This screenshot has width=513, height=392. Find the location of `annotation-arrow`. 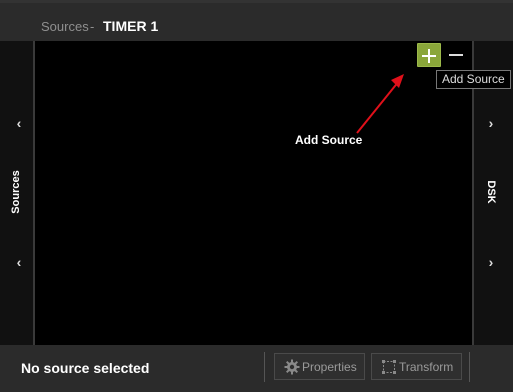

annotation-arrow is located at coordinates (380, 104).